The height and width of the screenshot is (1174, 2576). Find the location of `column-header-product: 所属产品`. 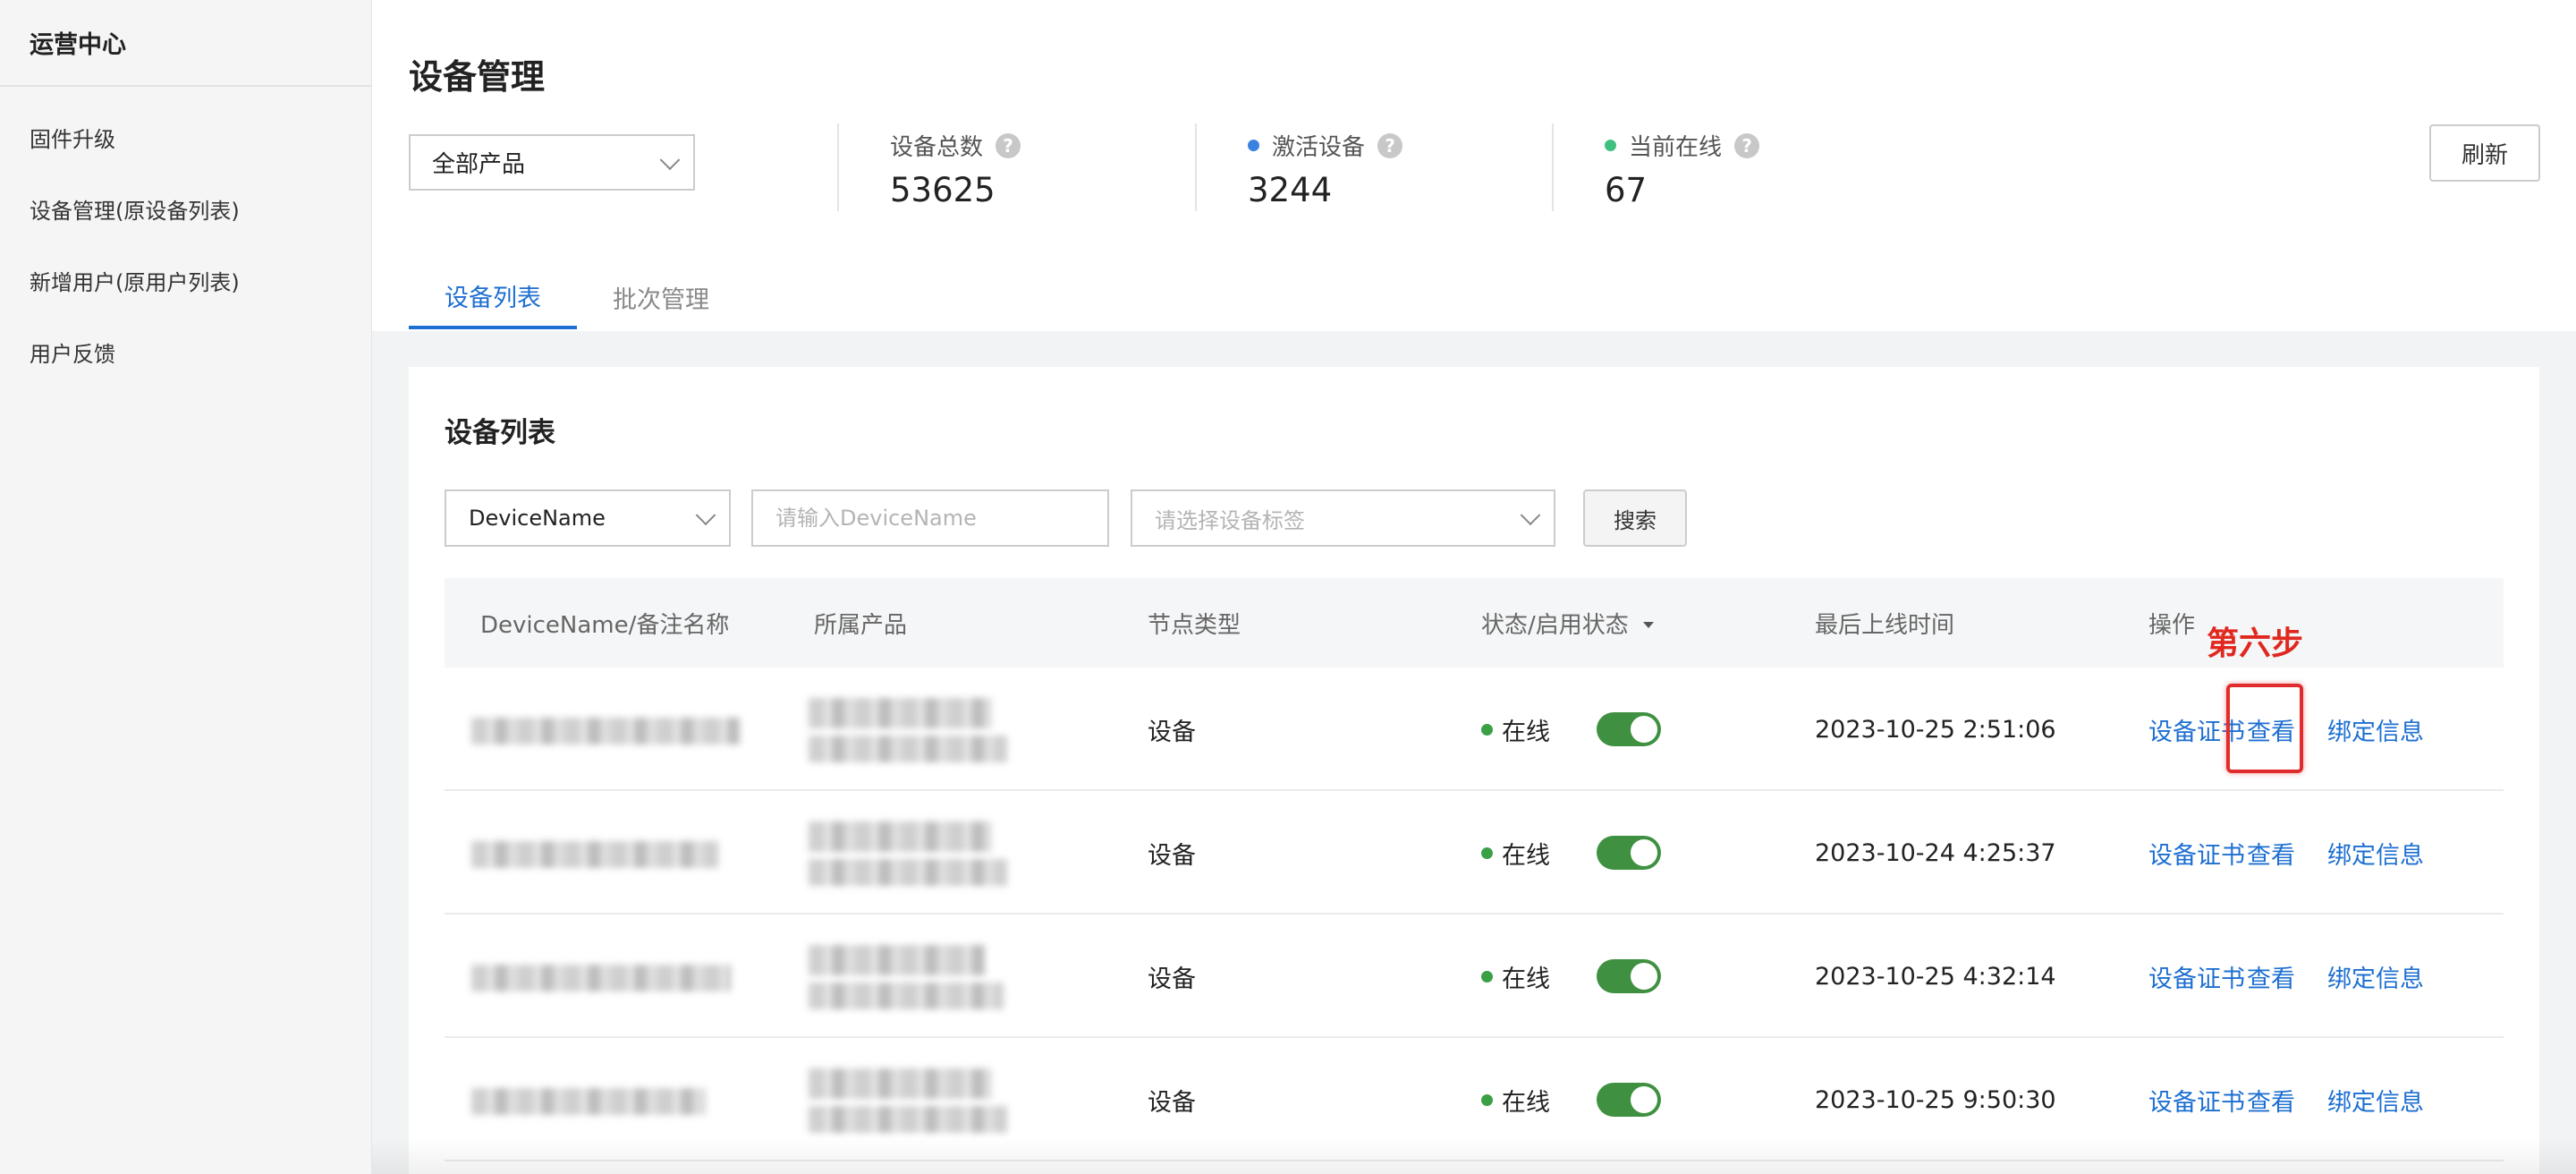

column-header-product: 所属产品 is located at coordinates (861, 625).